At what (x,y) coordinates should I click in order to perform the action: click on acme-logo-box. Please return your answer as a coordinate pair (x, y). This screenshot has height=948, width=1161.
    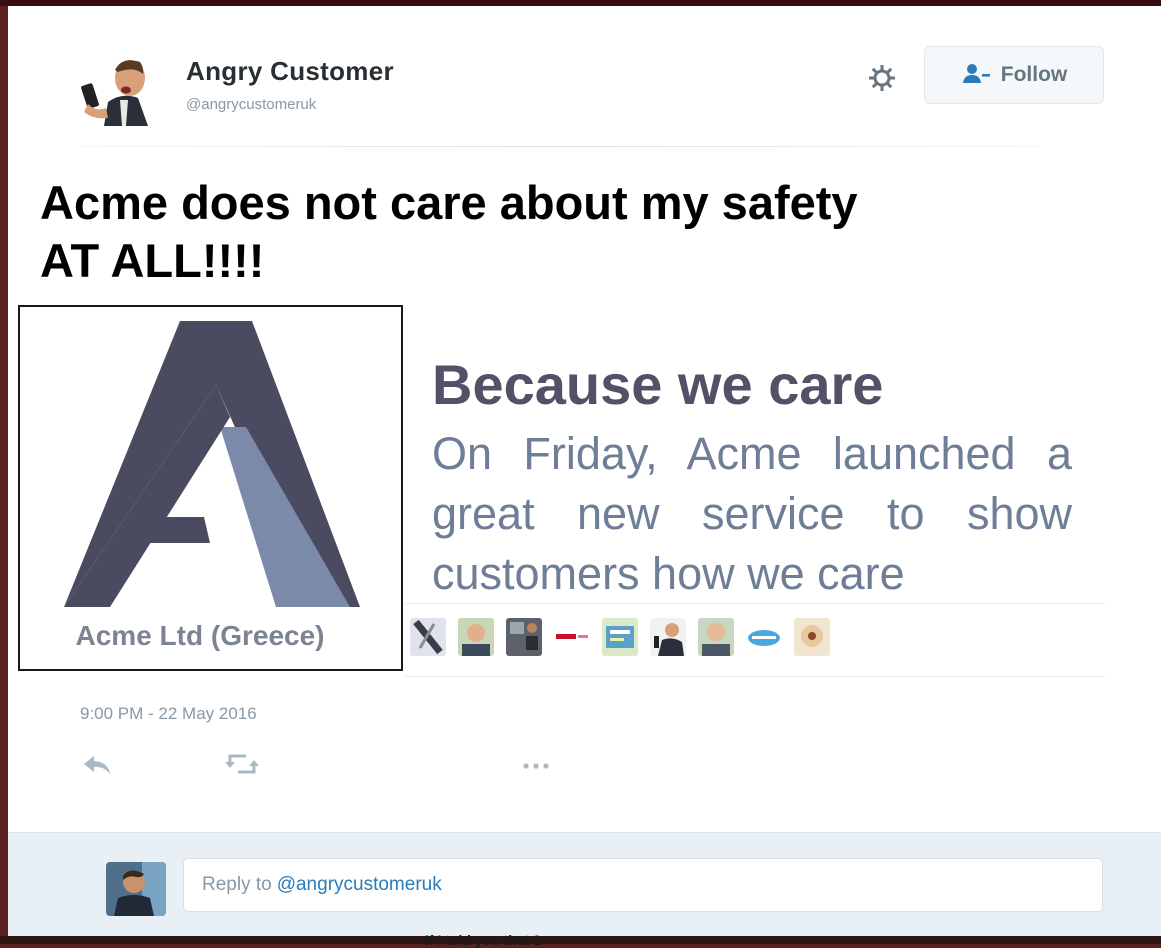
    Looking at the image, I should click on (210, 488).